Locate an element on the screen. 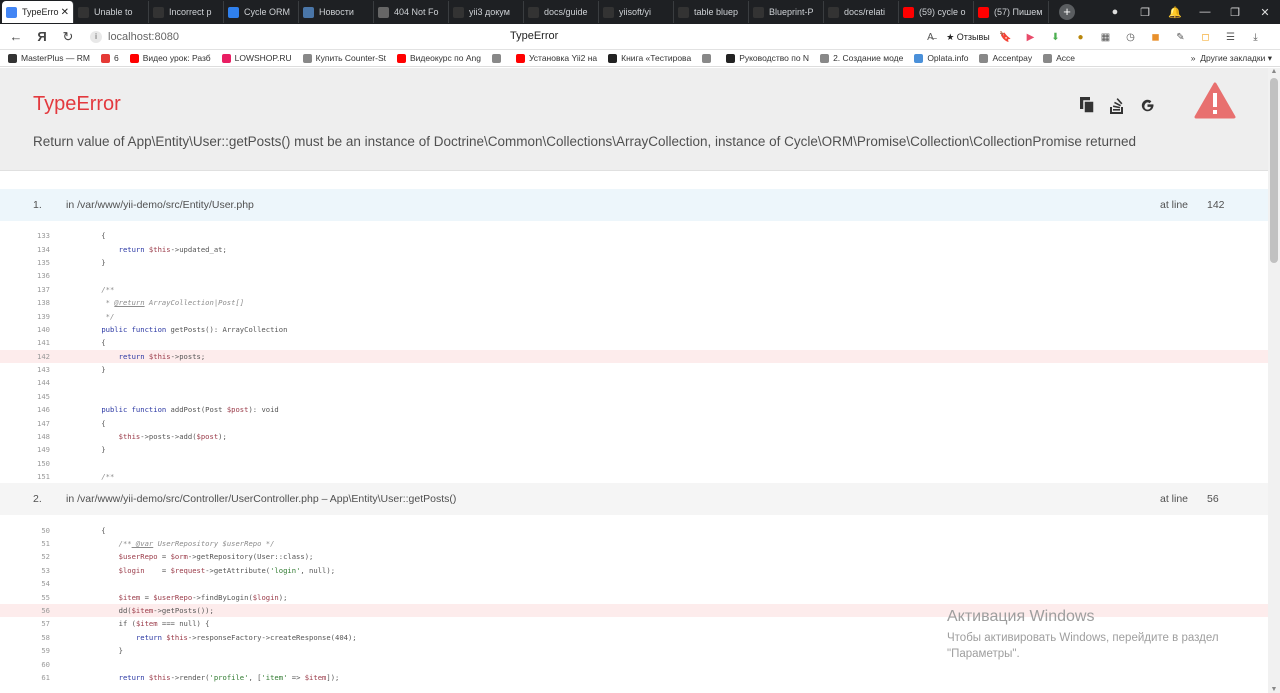  browser-tab: Новости is located at coordinates (336, 12).